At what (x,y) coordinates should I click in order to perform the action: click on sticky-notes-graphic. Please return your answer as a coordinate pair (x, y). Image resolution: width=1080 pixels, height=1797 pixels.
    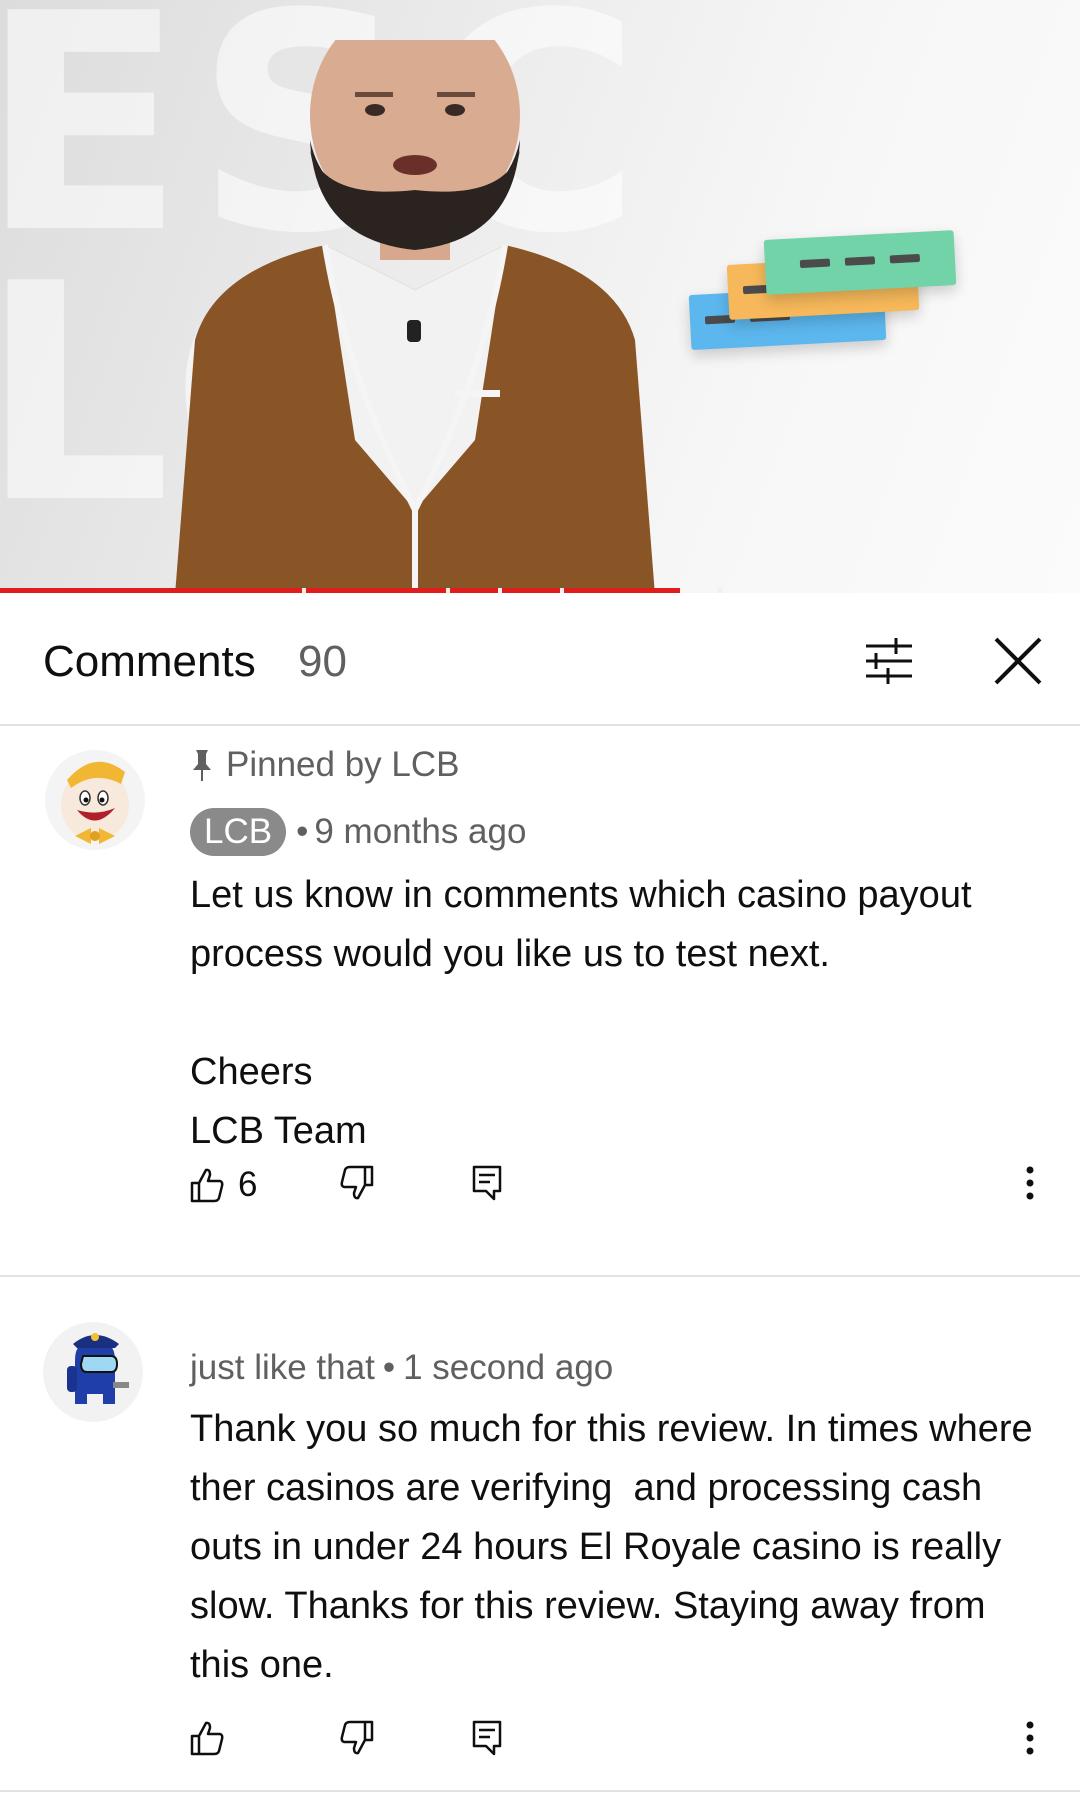
    Looking at the image, I should click on (829, 295).